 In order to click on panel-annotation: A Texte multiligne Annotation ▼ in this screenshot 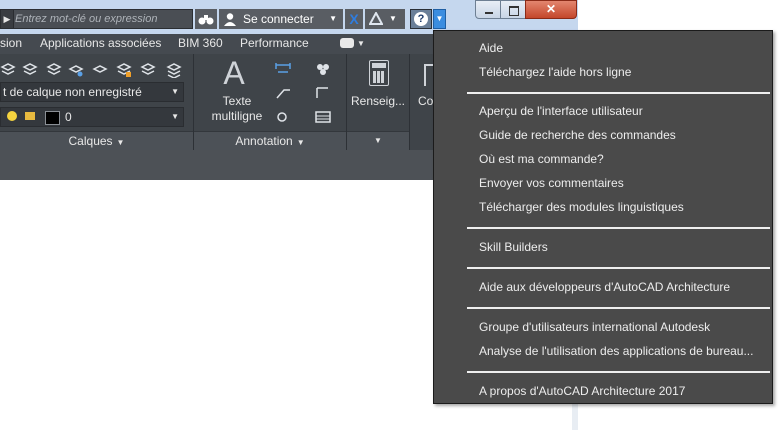, I will do `click(270, 102)`.